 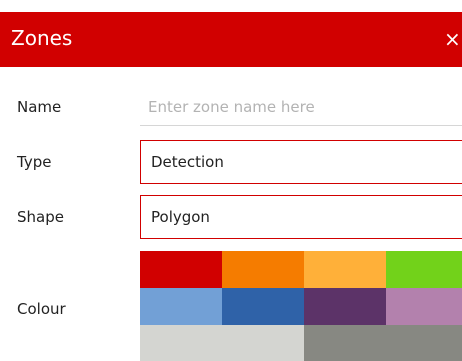 What do you see at coordinates (181, 269) in the screenshot?
I see `colour-swatch-red` at bounding box center [181, 269].